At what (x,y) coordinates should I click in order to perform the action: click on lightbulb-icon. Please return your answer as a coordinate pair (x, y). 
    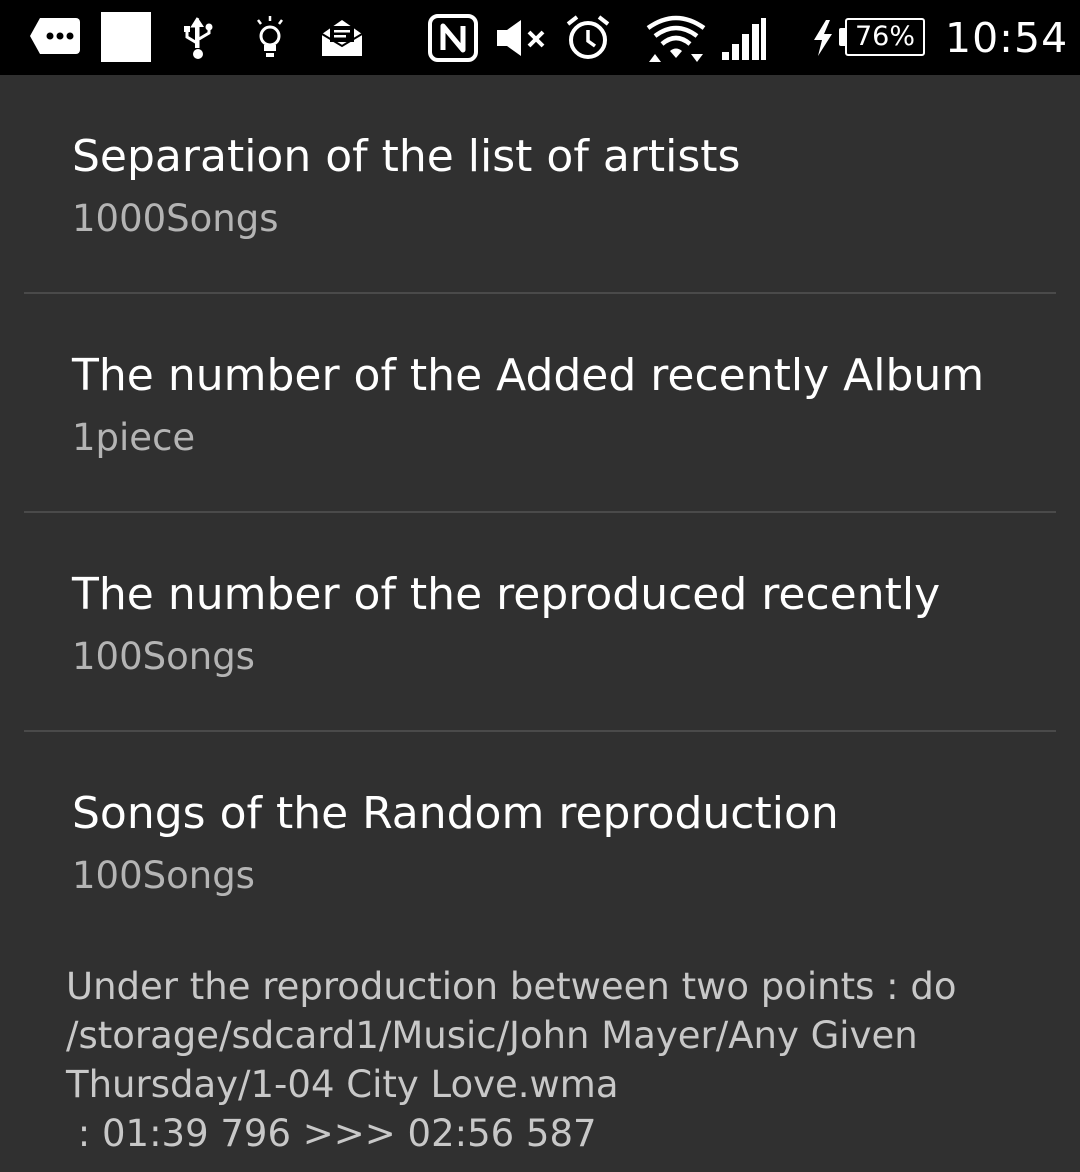
    Looking at the image, I should click on (270, 38).